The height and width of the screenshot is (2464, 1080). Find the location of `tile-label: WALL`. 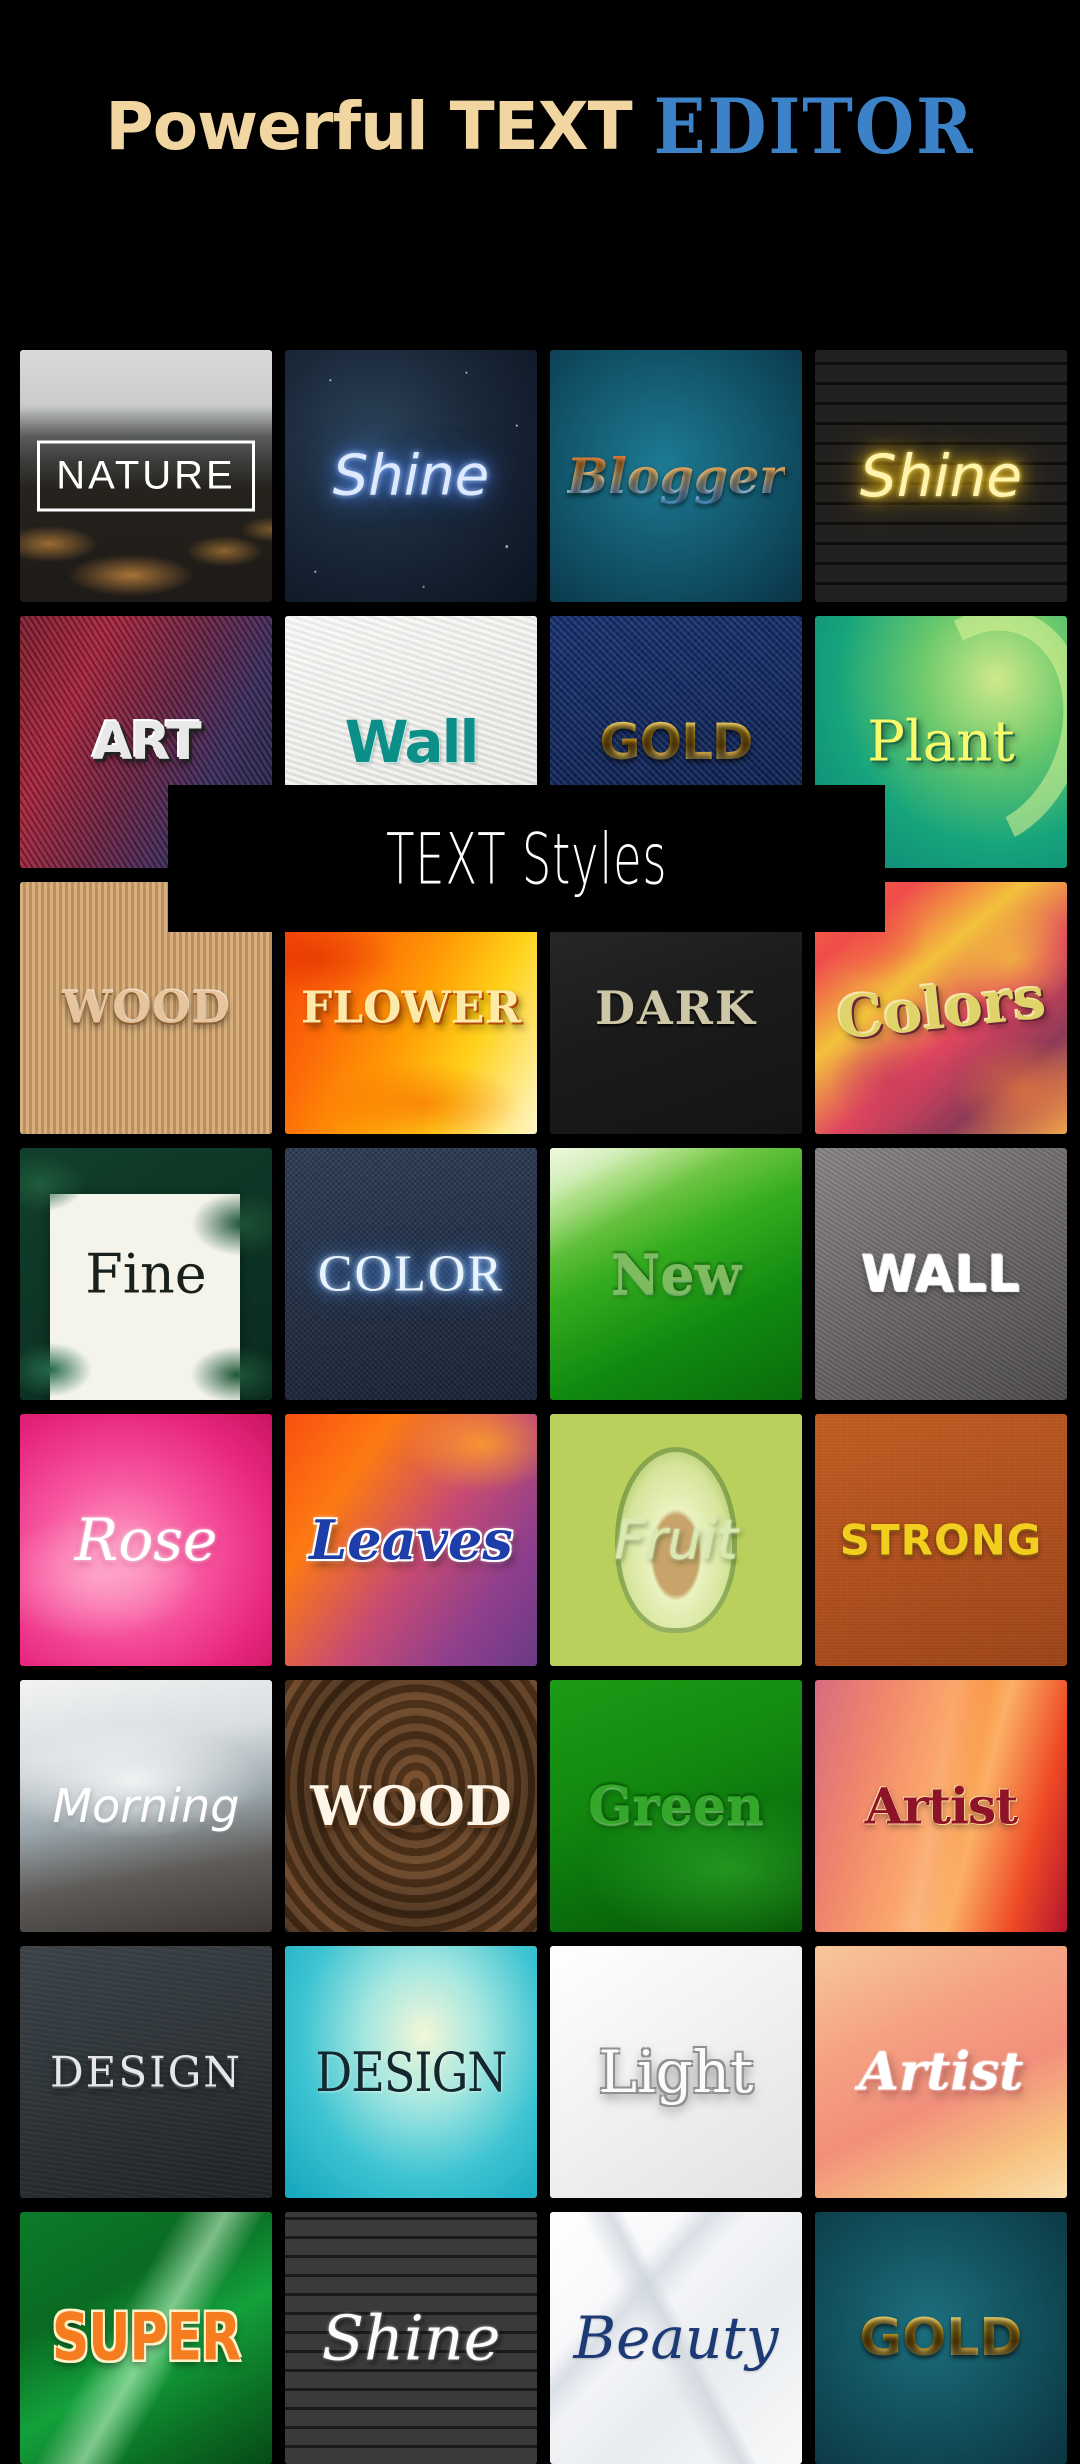

tile-label: WALL is located at coordinates (941, 1274).